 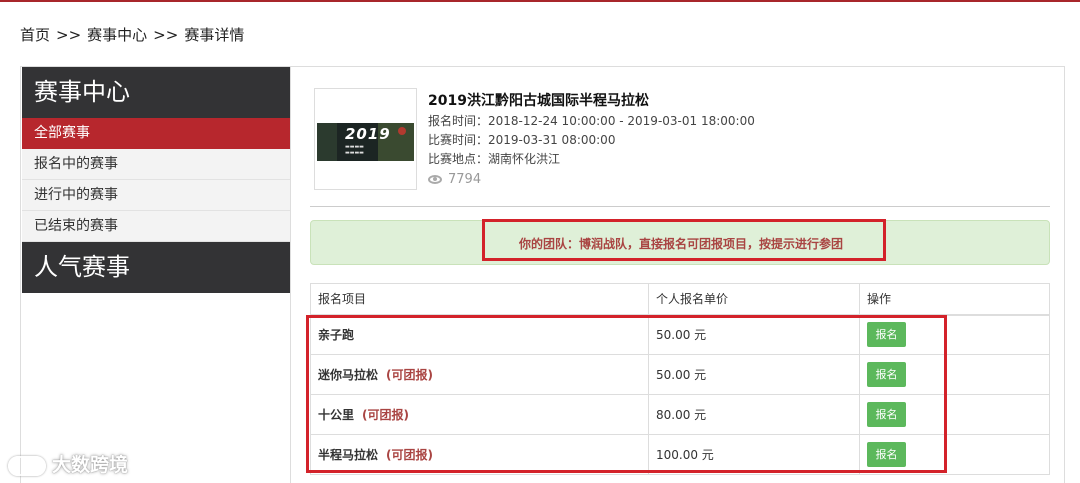 I want to click on thumbnail-subtitle-graphic: ▬▬▬▬ ▬▬▬▬, so click(x=354, y=150).